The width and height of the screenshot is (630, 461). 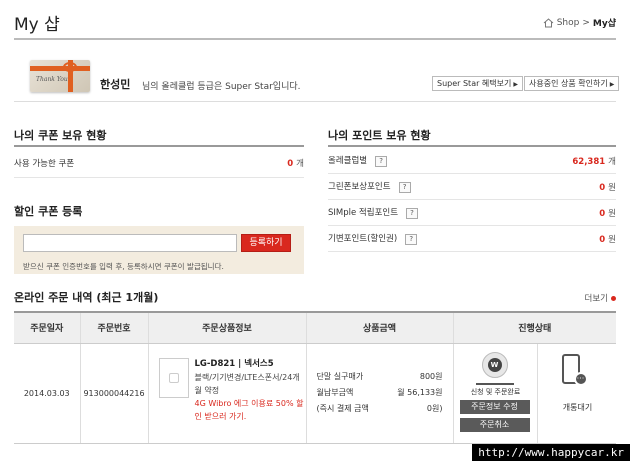 I want to click on price-value: 0원), so click(x=434, y=408).